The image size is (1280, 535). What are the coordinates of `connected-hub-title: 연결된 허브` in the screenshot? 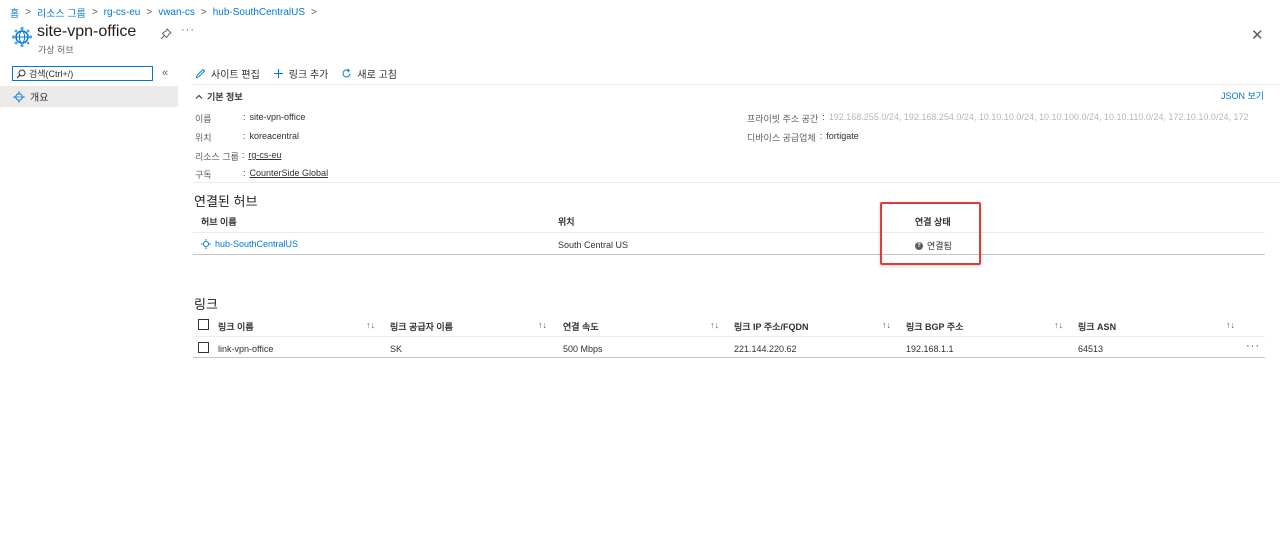 It's located at (226, 201).